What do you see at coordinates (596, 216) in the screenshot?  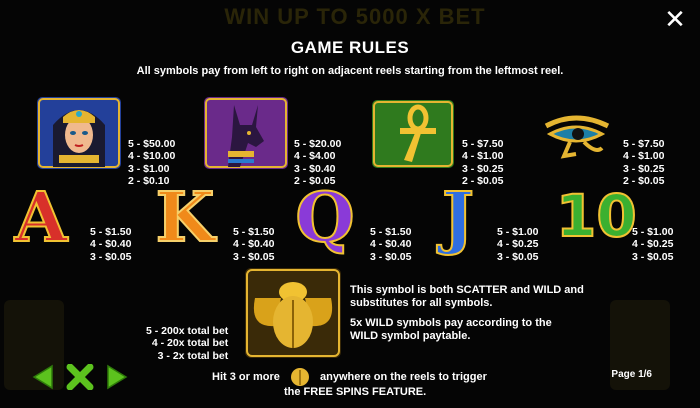 I see `letter-10-icon: 10` at bounding box center [596, 216].